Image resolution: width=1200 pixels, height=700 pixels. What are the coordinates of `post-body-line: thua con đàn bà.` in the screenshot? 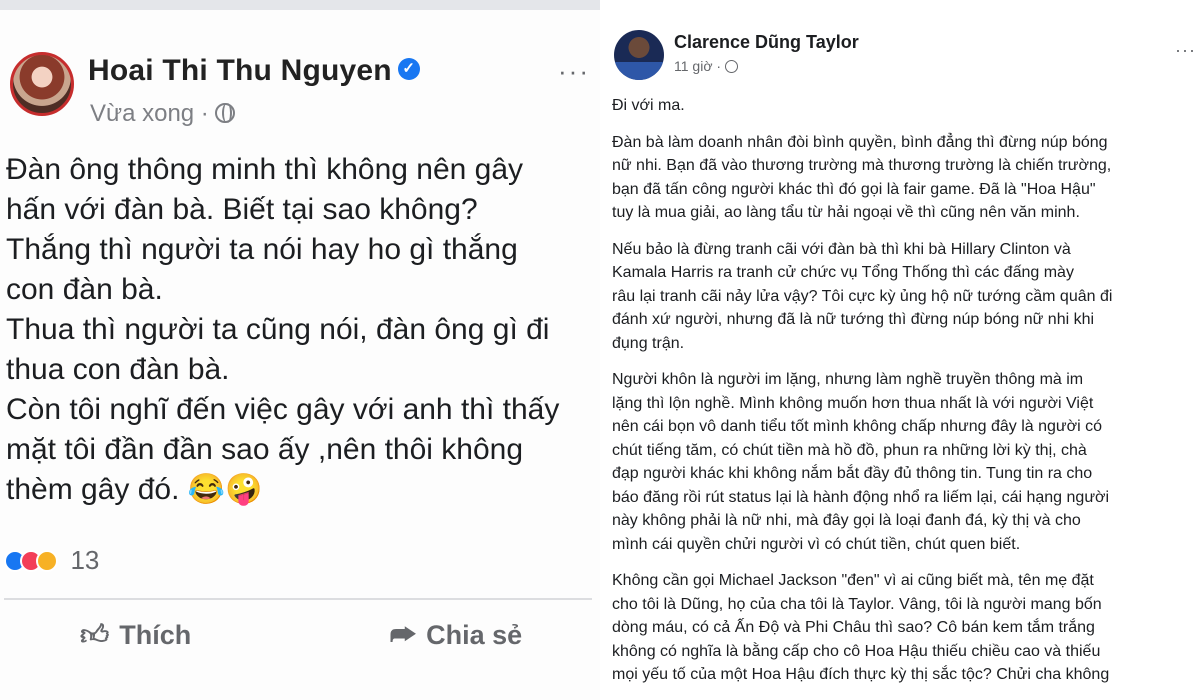 It's located at (118, 369).